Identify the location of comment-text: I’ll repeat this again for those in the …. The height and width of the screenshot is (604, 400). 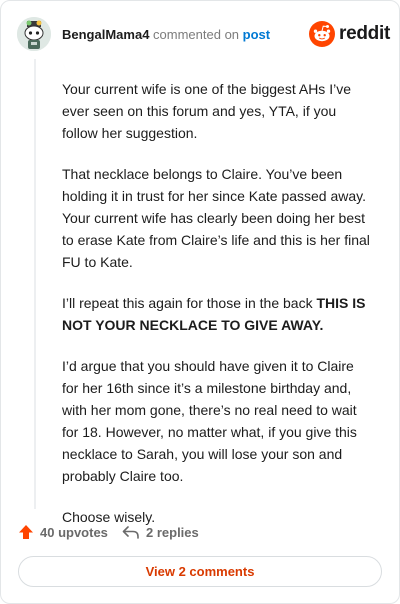
(187, 303).